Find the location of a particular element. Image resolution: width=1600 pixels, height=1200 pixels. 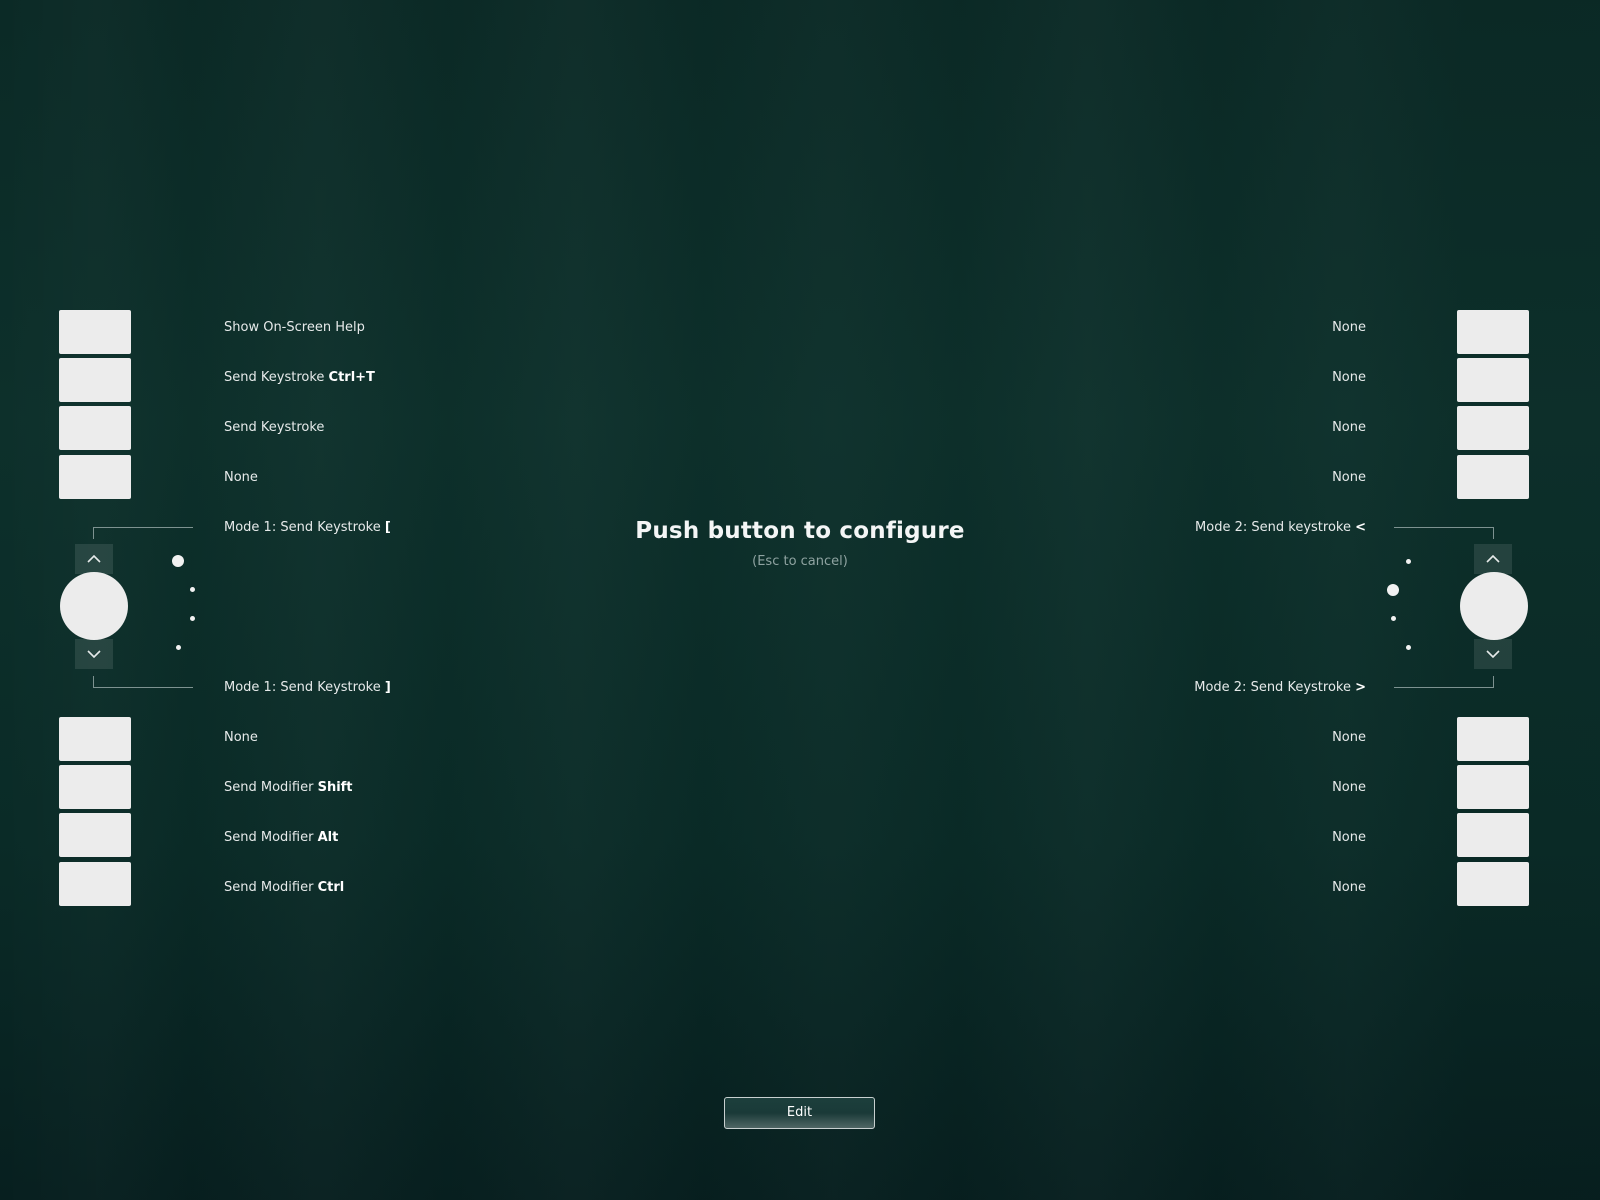

left-button-1-label: Show On-Screen Help is located at coordinates (294, 328).